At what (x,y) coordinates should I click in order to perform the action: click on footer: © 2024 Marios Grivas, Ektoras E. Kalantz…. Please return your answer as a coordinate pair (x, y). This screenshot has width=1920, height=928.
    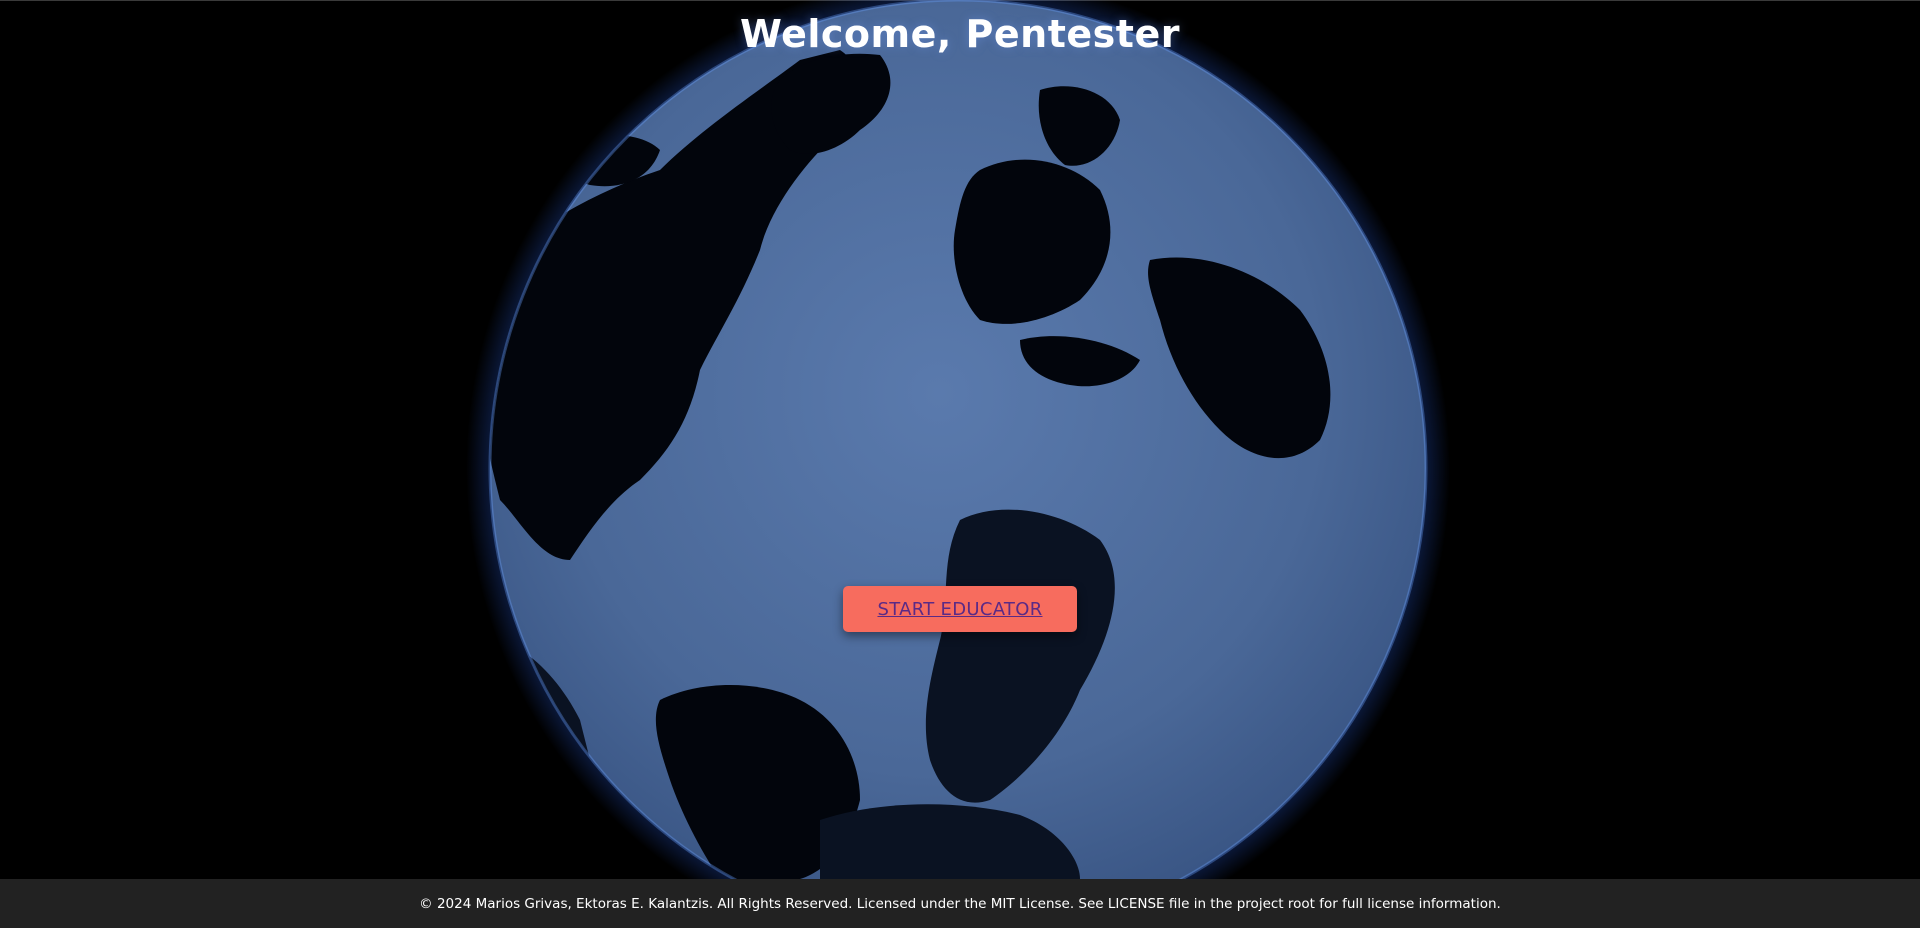
    Looking at the image, I should click on (960, 903).